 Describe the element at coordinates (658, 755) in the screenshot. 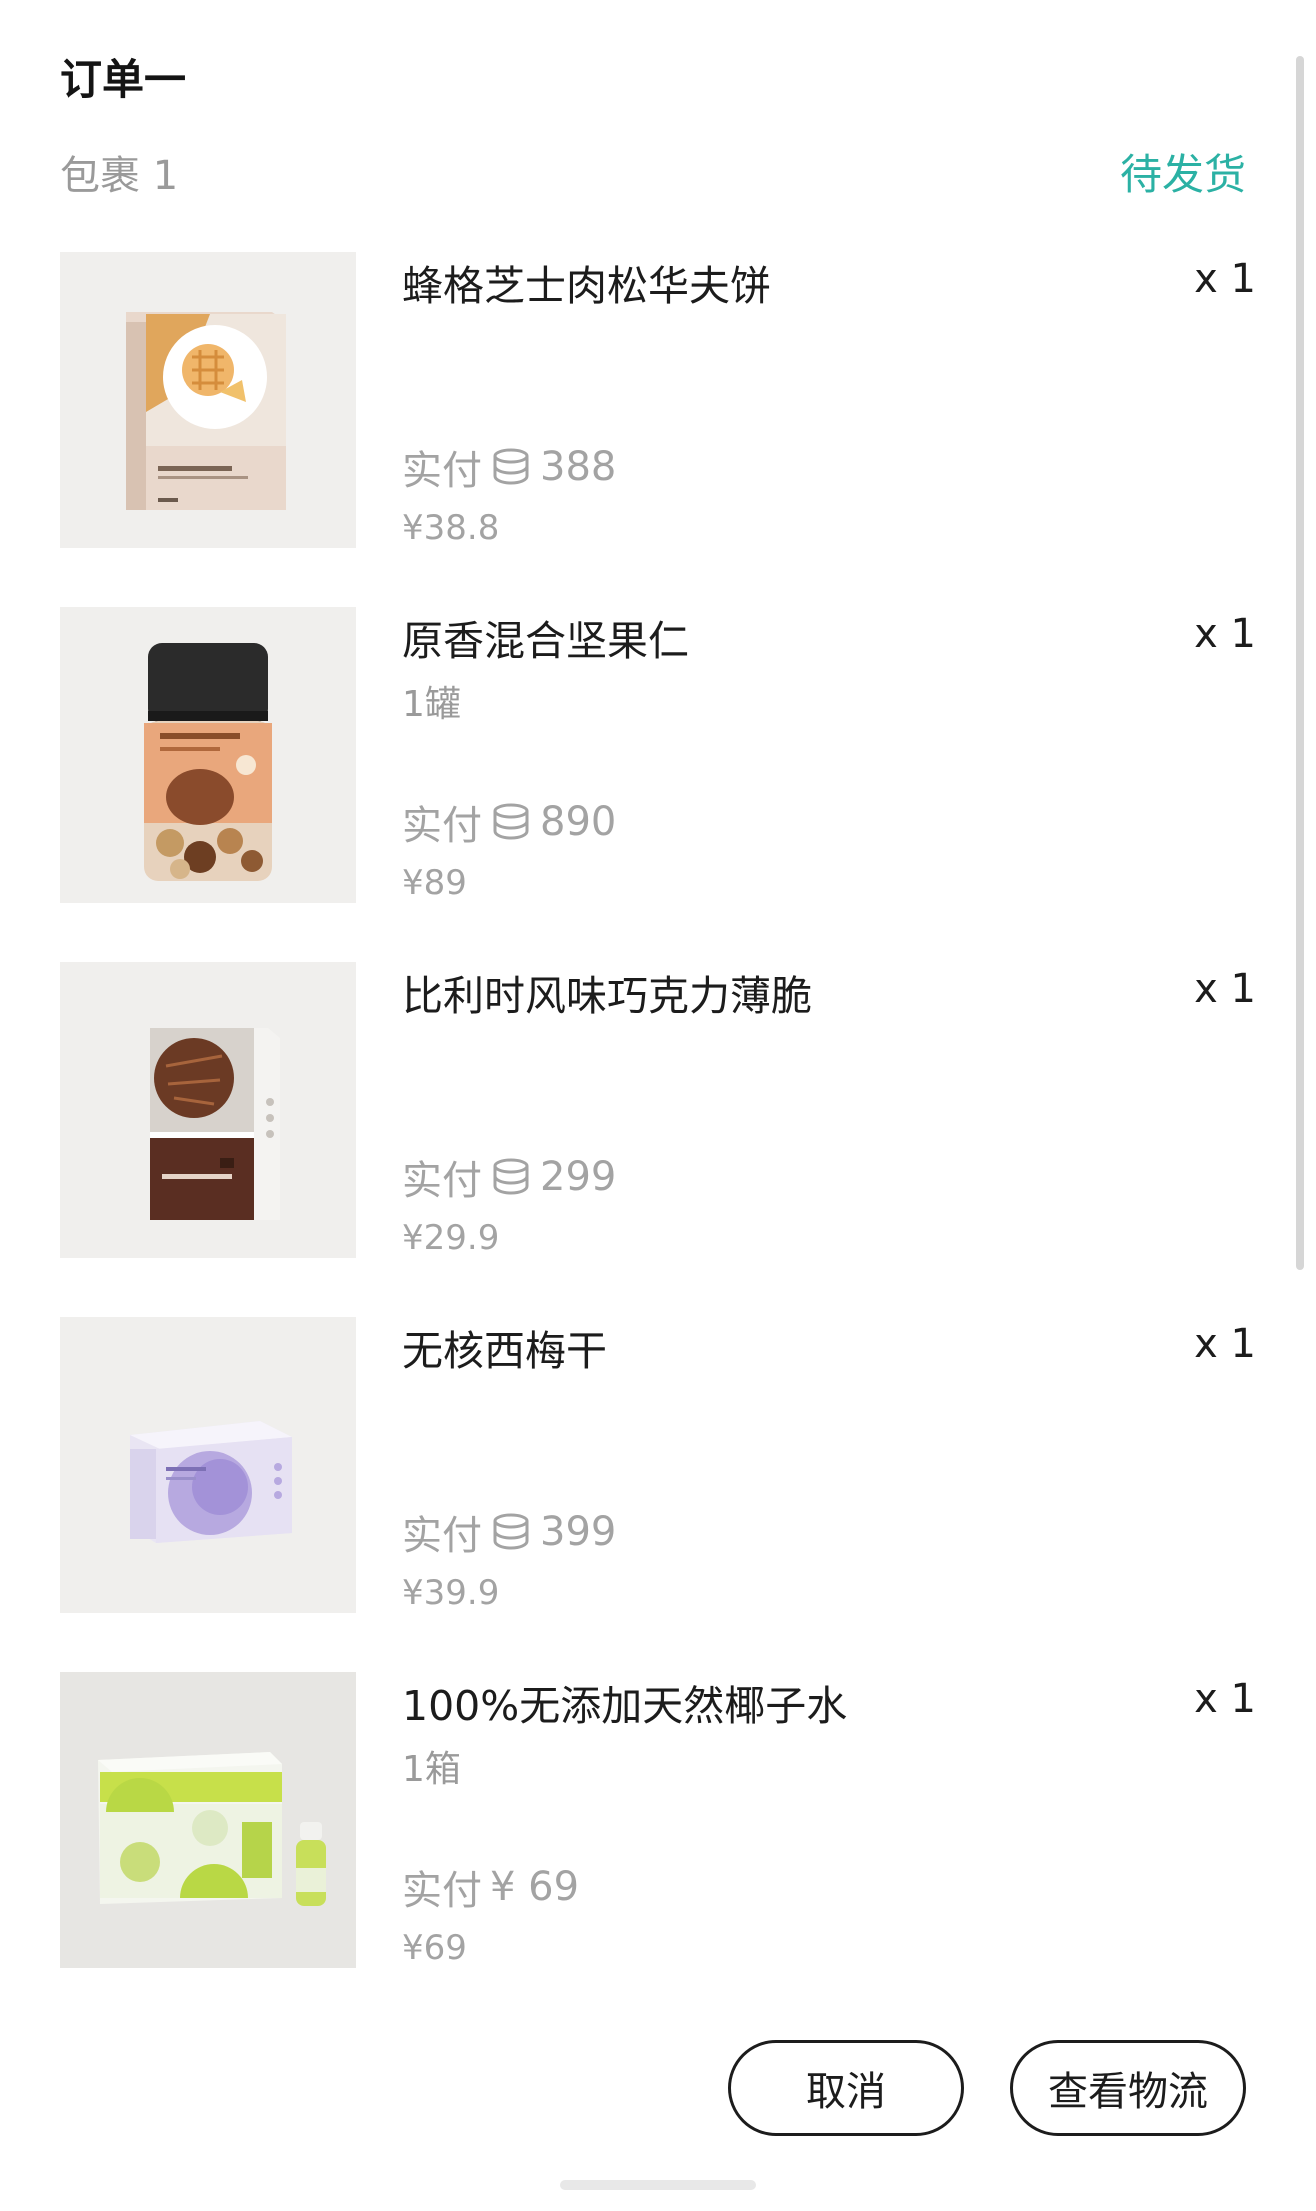

I see `order-item: 原香混合坚果仁 x 1 1罐 实付 890 ¥89` at that location.